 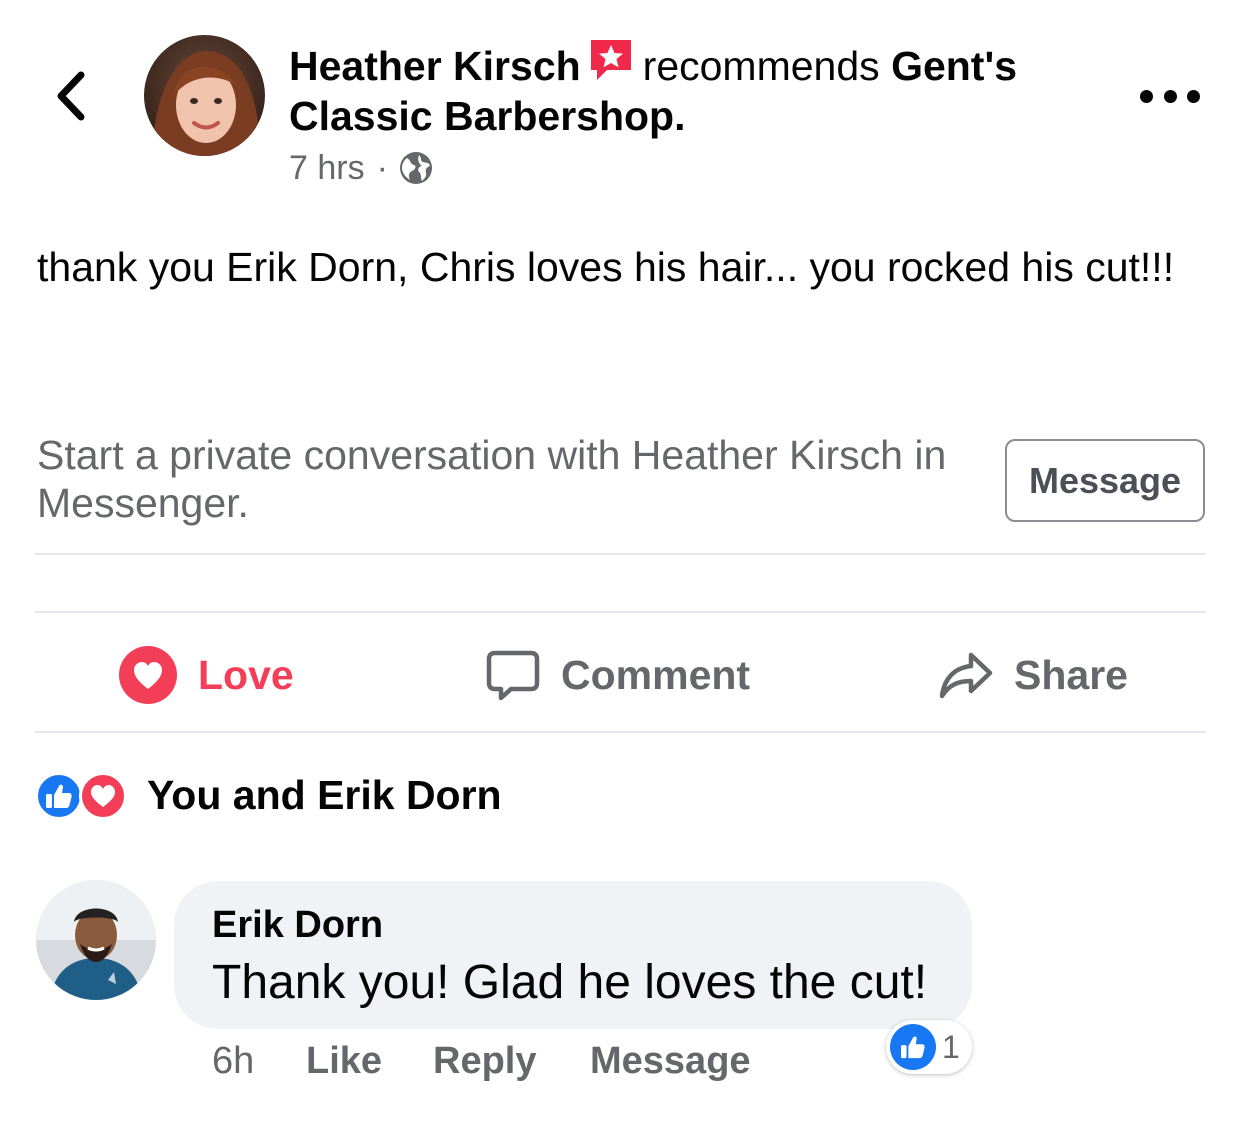 What do you see at coordinates (204, 95) in the screenshot?
I see `poster-avatar` at bounding box center [204, 95].